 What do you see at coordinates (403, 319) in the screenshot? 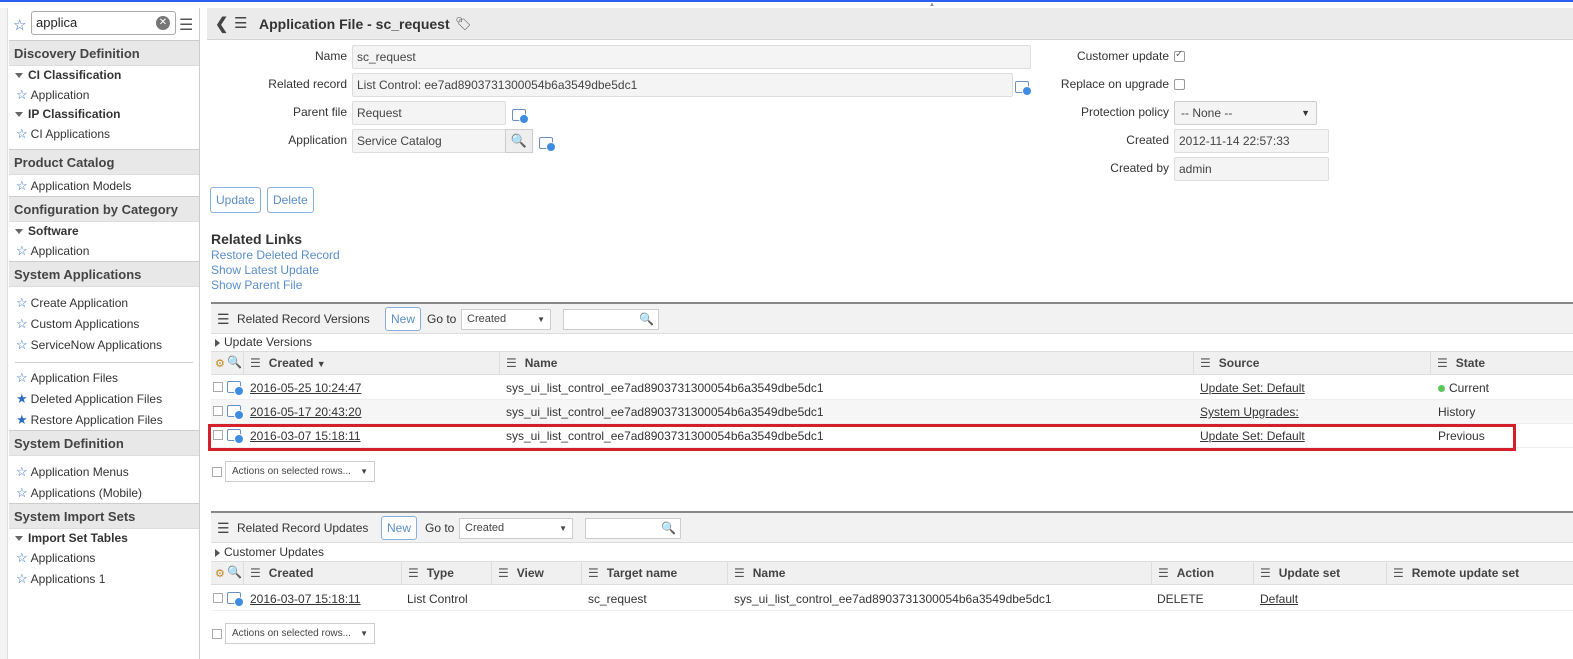
I see `versions-new-button: New` at bounding box center [403, 319].